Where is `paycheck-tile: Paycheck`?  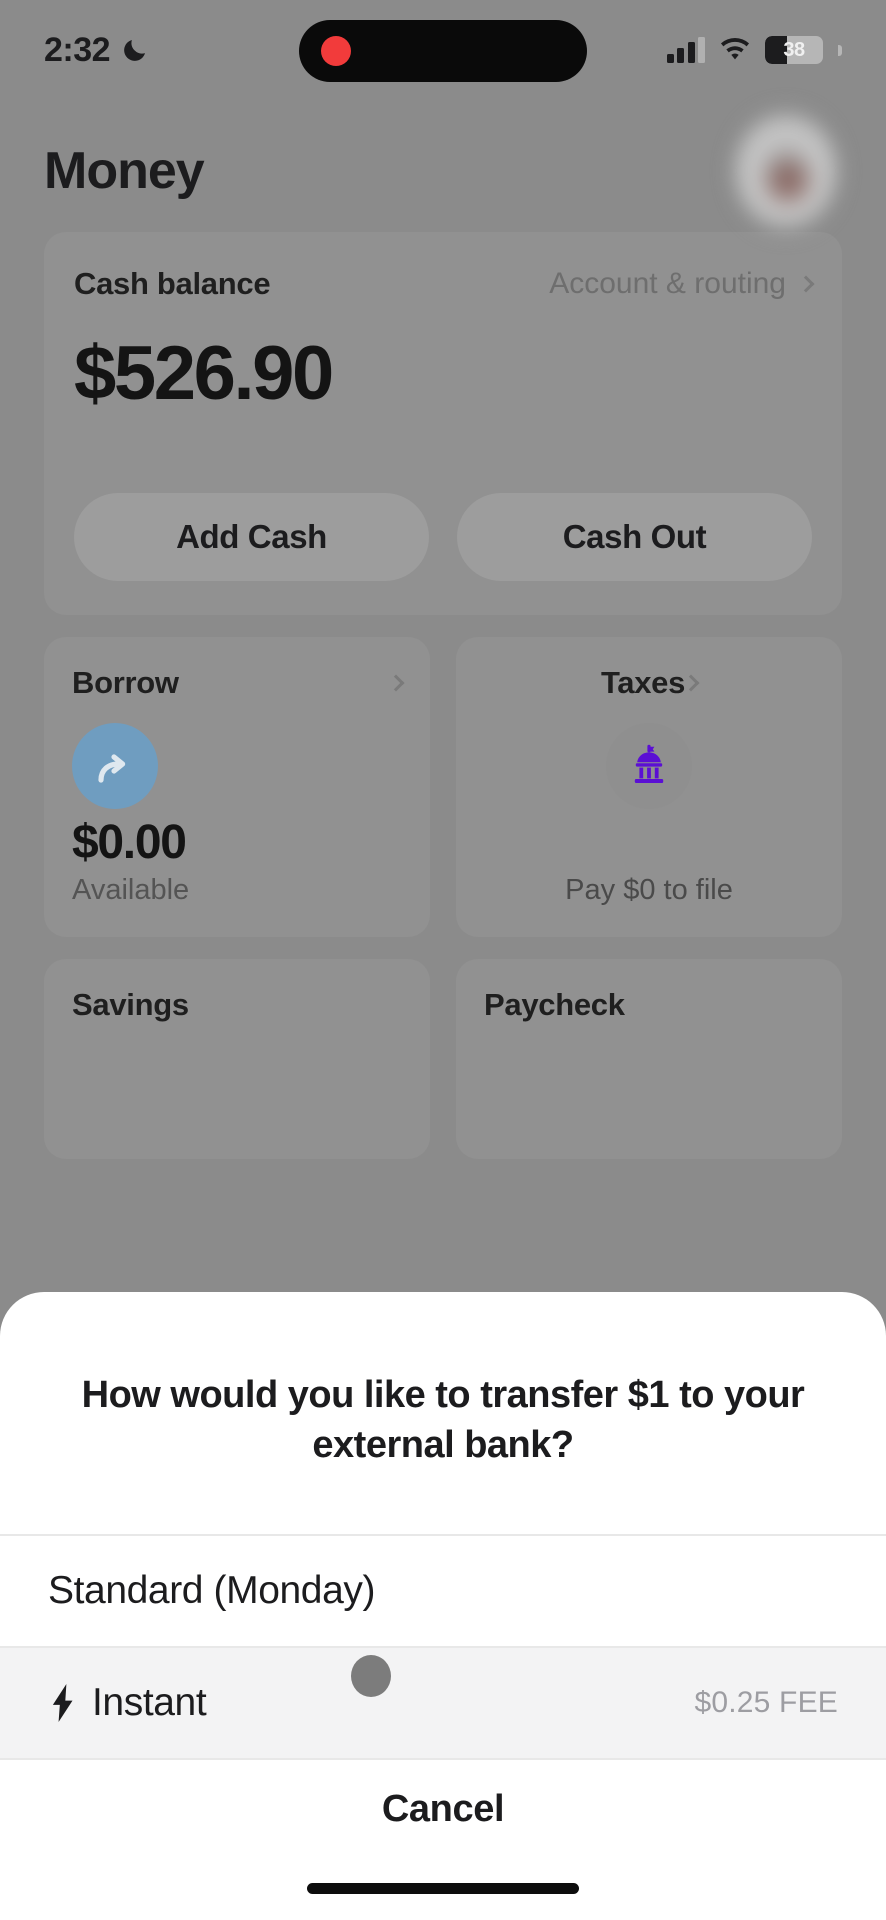 paycheck-tile: Paycheck is located at coordinates (649, 1059).